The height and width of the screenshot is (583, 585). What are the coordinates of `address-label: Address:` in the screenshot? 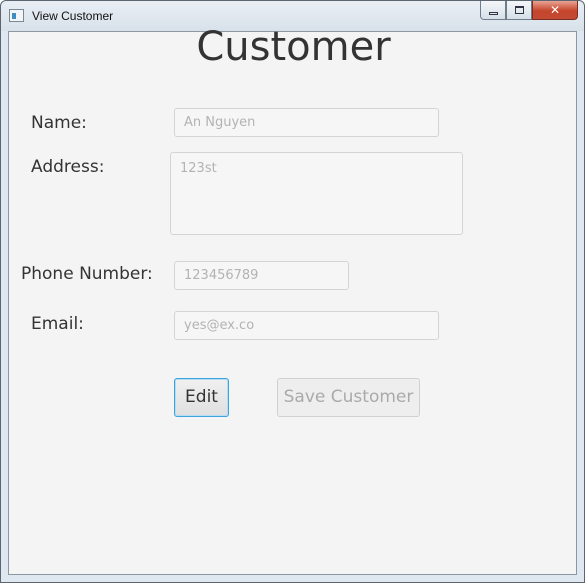 It's located at (68, 167).